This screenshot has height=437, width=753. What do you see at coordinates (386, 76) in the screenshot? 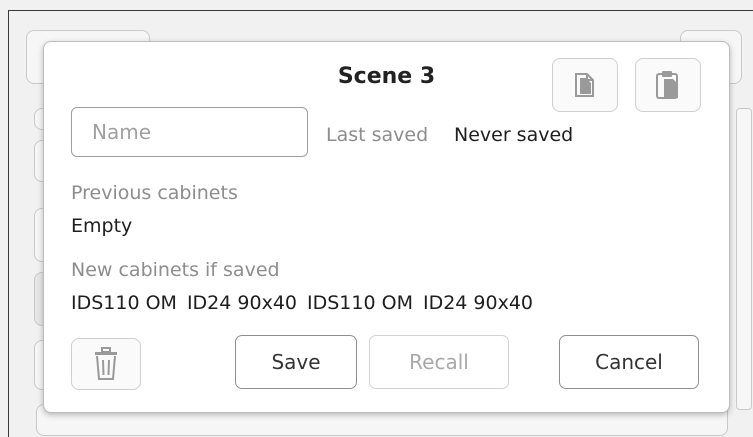
I see `dialog-title: Scene 3` at bounding box center [386, 76].